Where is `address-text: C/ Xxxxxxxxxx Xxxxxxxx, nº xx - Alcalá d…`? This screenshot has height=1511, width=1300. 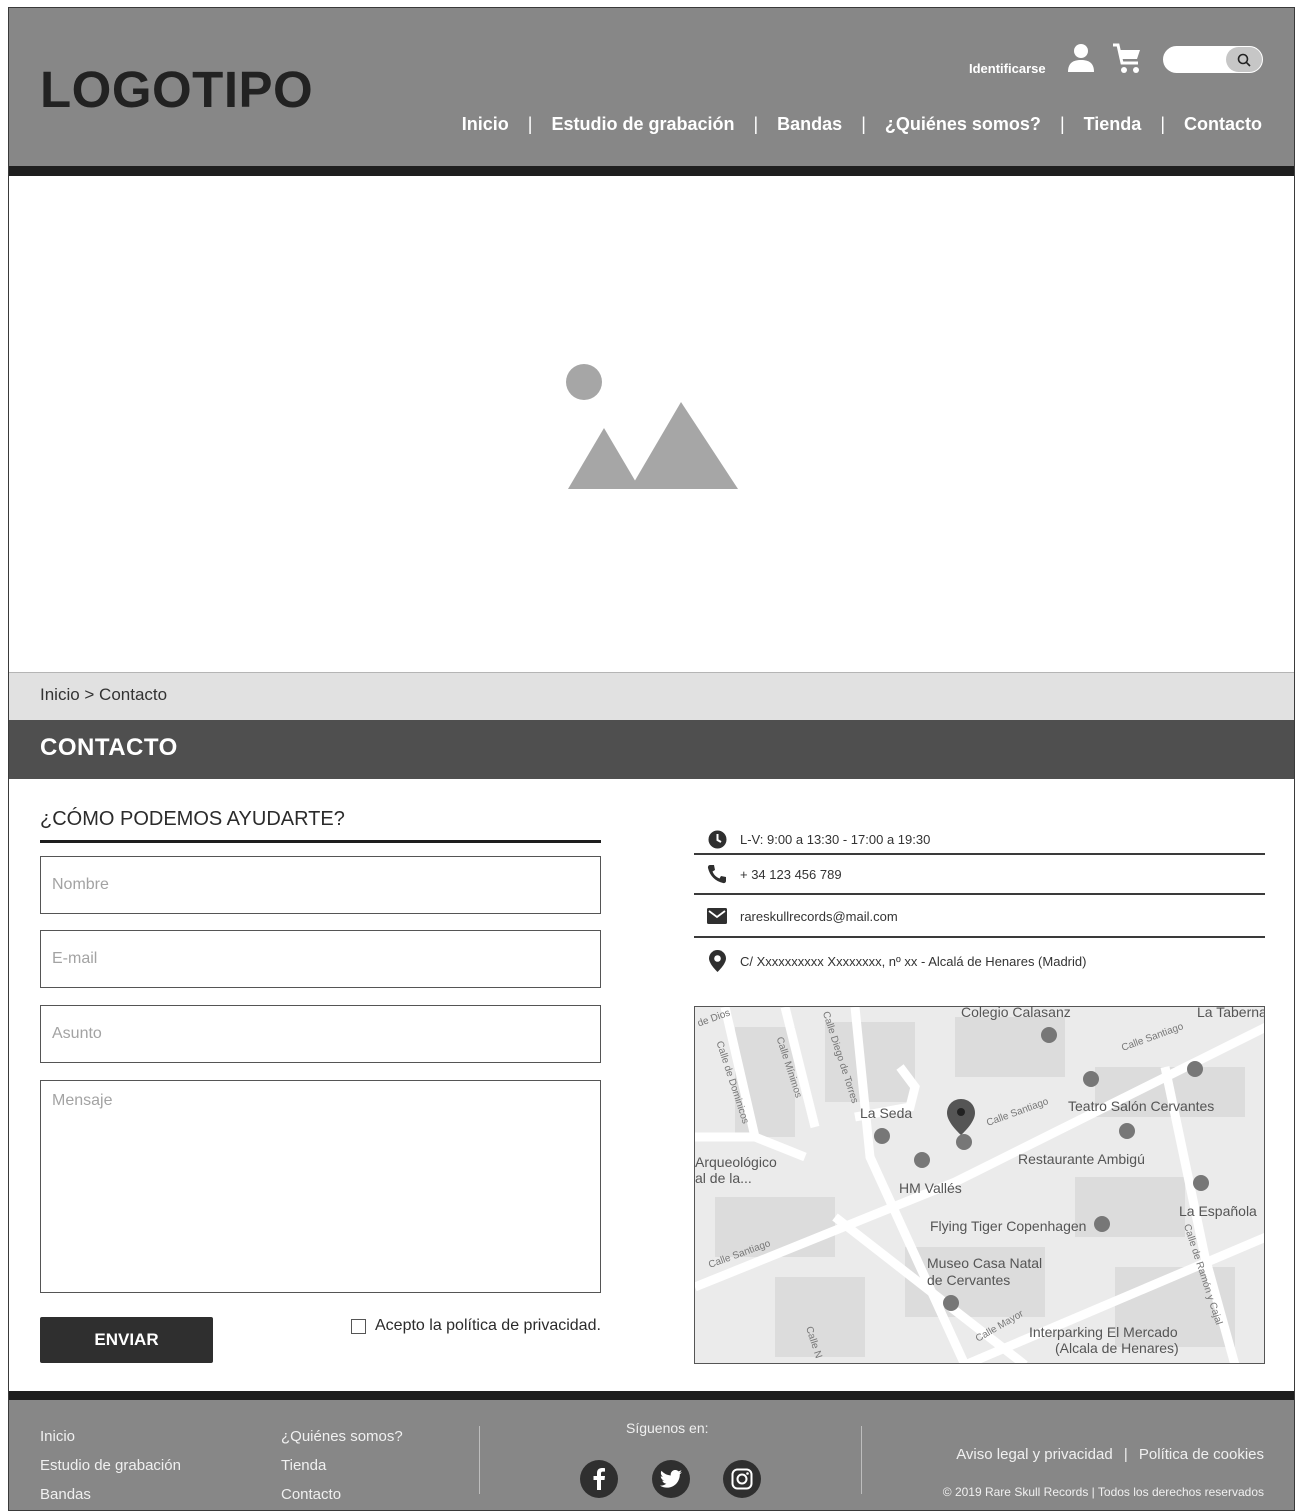 address-text: C/ Xxxxxxxxxx Xxxxxxxx, nº xx - Alcalá d… is located at coordinates (913, 961).